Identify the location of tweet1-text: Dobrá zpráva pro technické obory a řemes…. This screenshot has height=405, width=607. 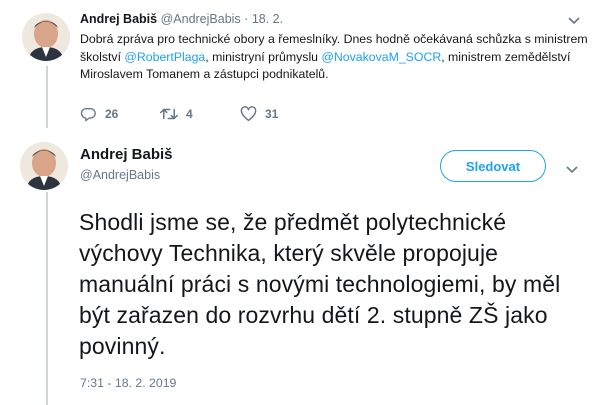
(335, 57).